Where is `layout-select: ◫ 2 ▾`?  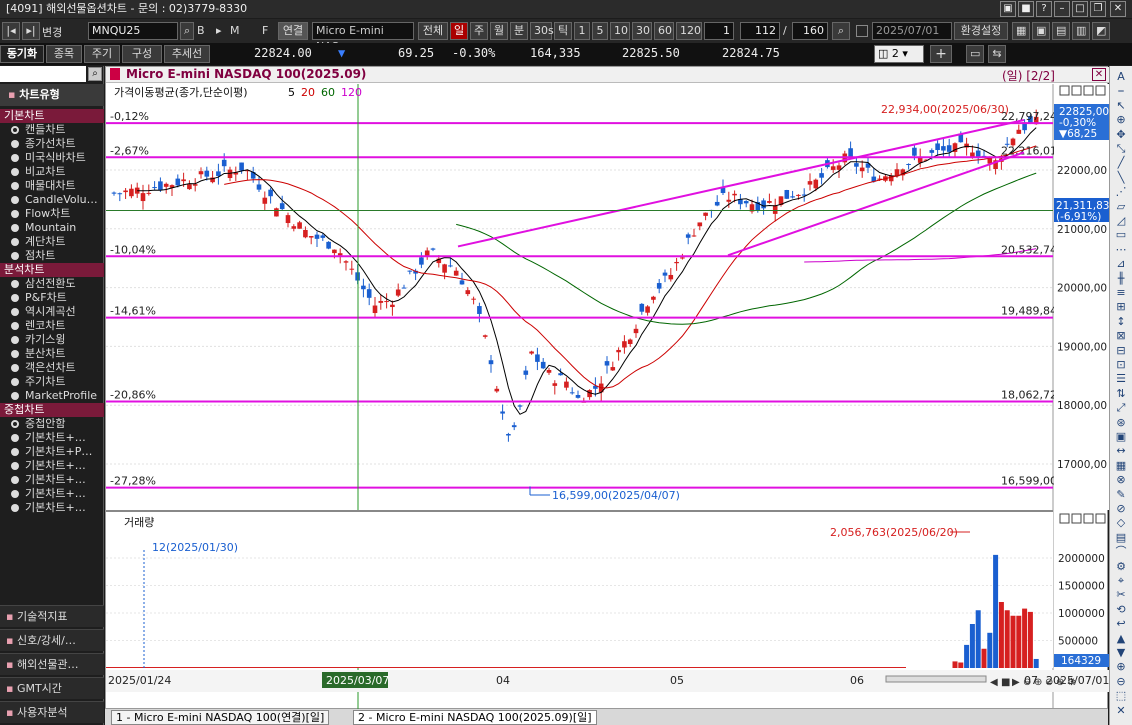
layout-select: ◫ 2 ▾ is located at coordinates (899, 54).